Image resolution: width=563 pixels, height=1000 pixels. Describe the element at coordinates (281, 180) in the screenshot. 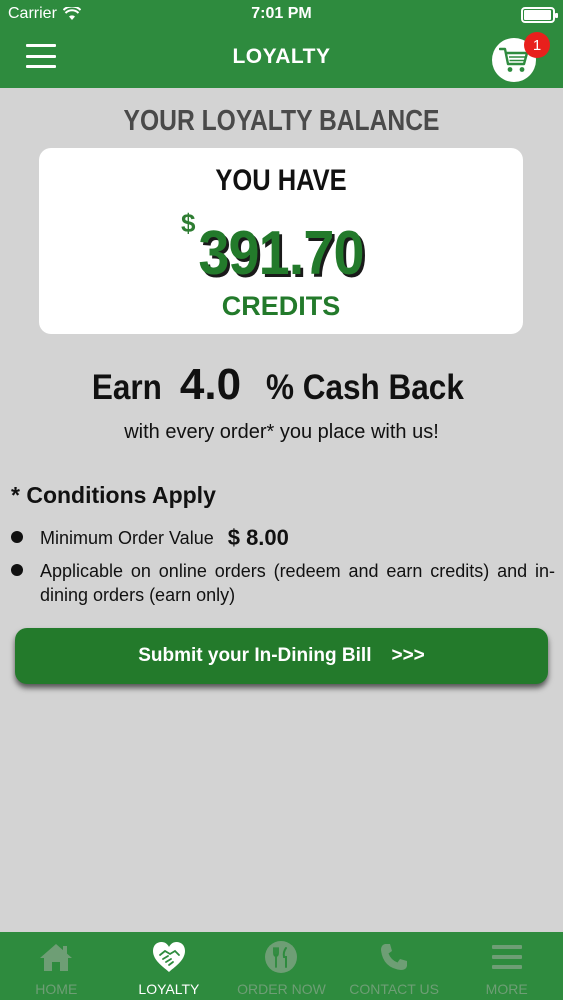

I see `you-have-label: YOU HAVE` at that location.